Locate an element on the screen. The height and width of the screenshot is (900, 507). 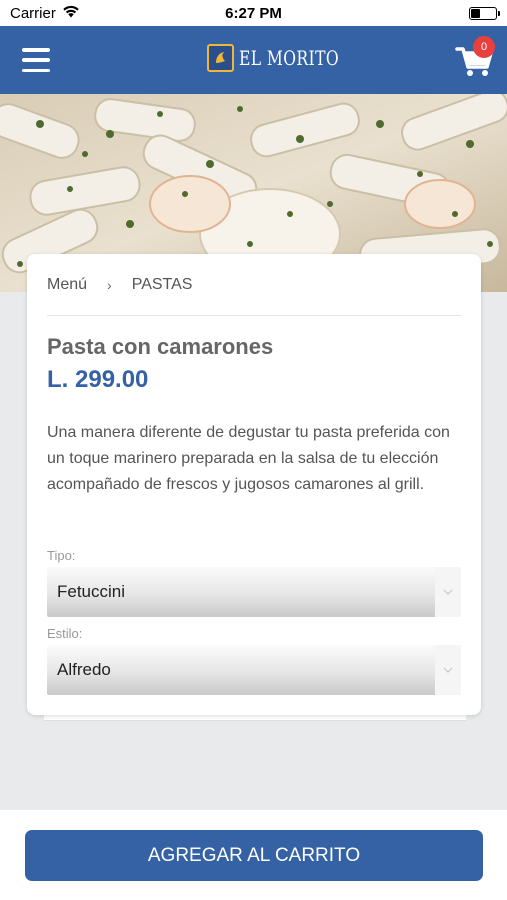
breadcrumb-current: PASTAS is located at coordinates (162, 285).